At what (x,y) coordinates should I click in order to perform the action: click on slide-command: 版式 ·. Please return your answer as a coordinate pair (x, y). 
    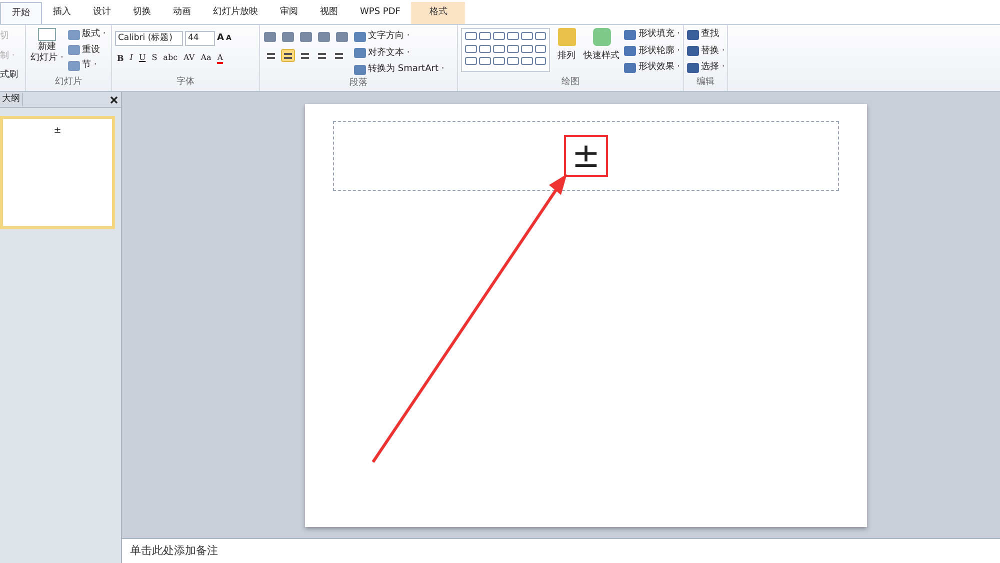
    Looking at the image, I should click on (87, 35).